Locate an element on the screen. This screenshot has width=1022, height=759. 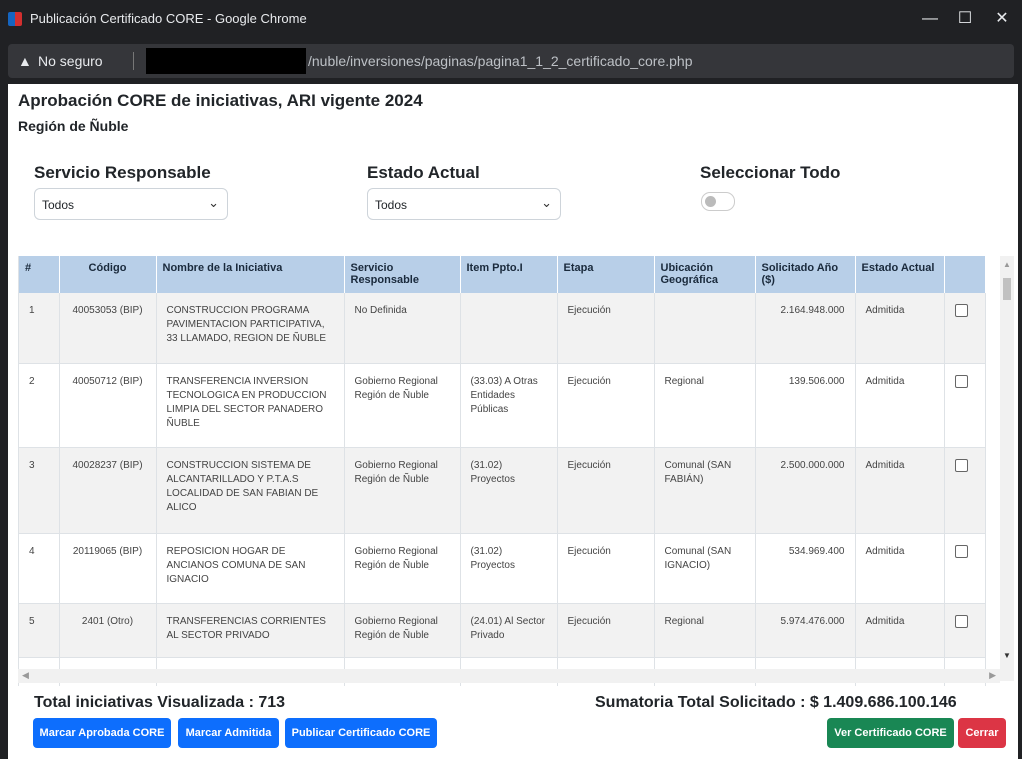
cell-codigo: 2401 (Otro) is located at coordinates (108, 630).